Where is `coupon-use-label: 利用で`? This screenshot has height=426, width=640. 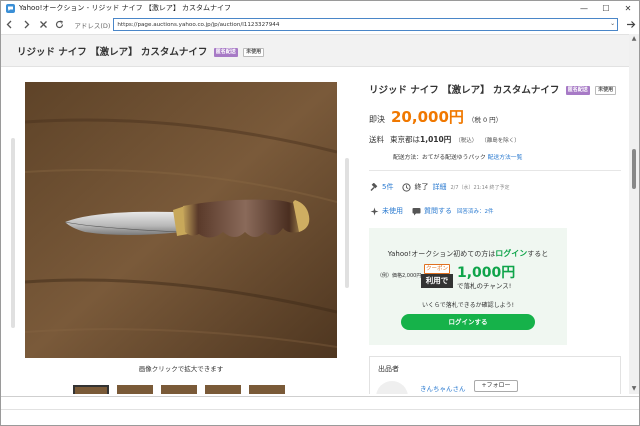 coupon-use-label: 利用で is located at coordinates (437, 281).